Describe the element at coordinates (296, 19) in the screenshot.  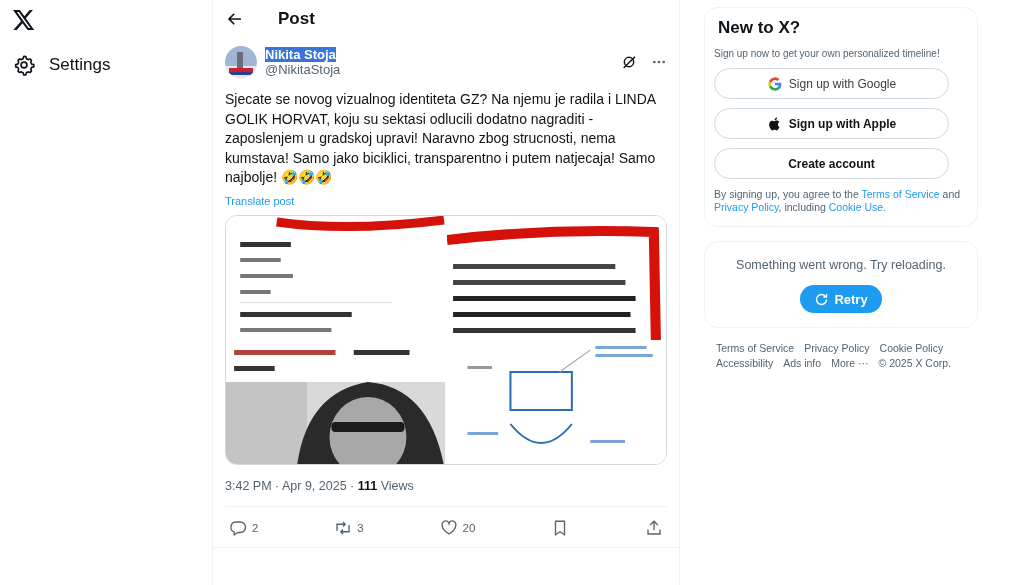
I see `page-title: Post` at that location.